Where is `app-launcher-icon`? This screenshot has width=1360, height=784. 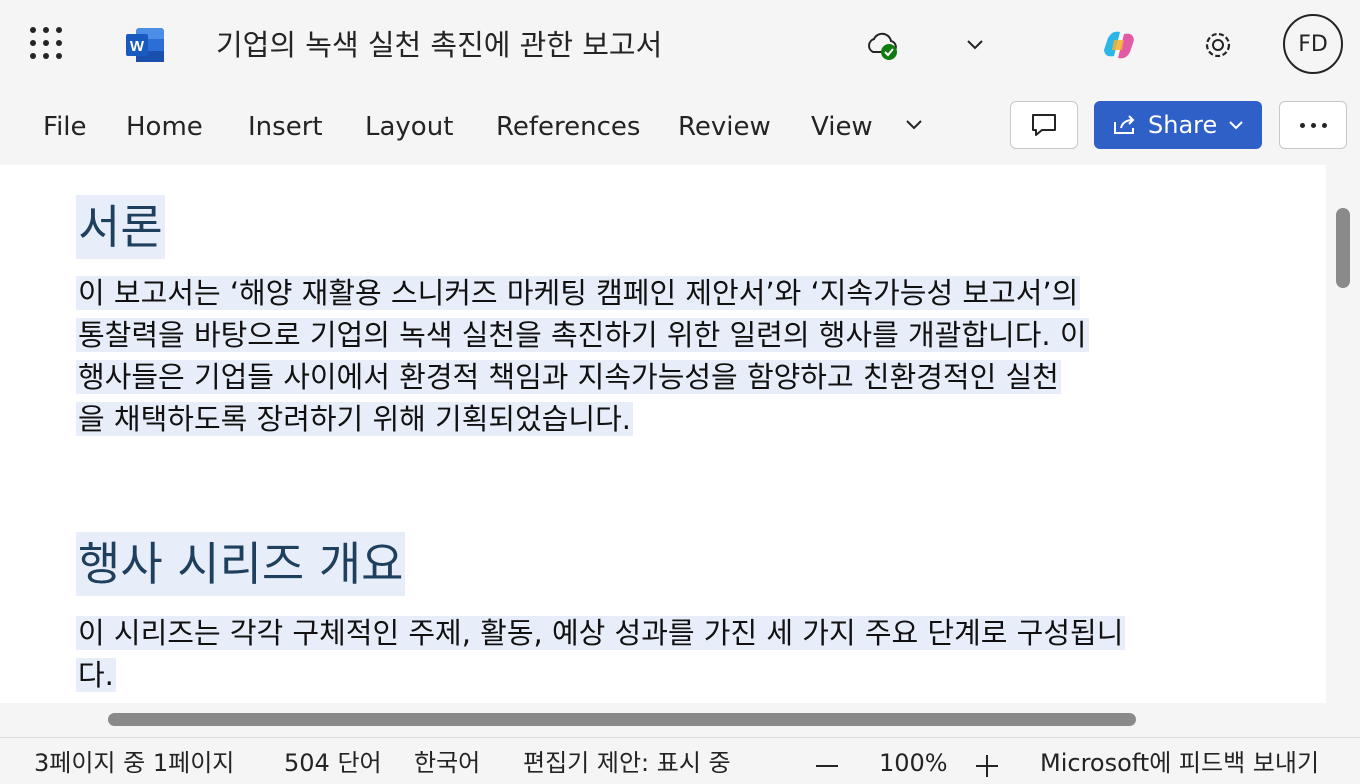 app-launcher-icon is located at coordinates (48, 45).